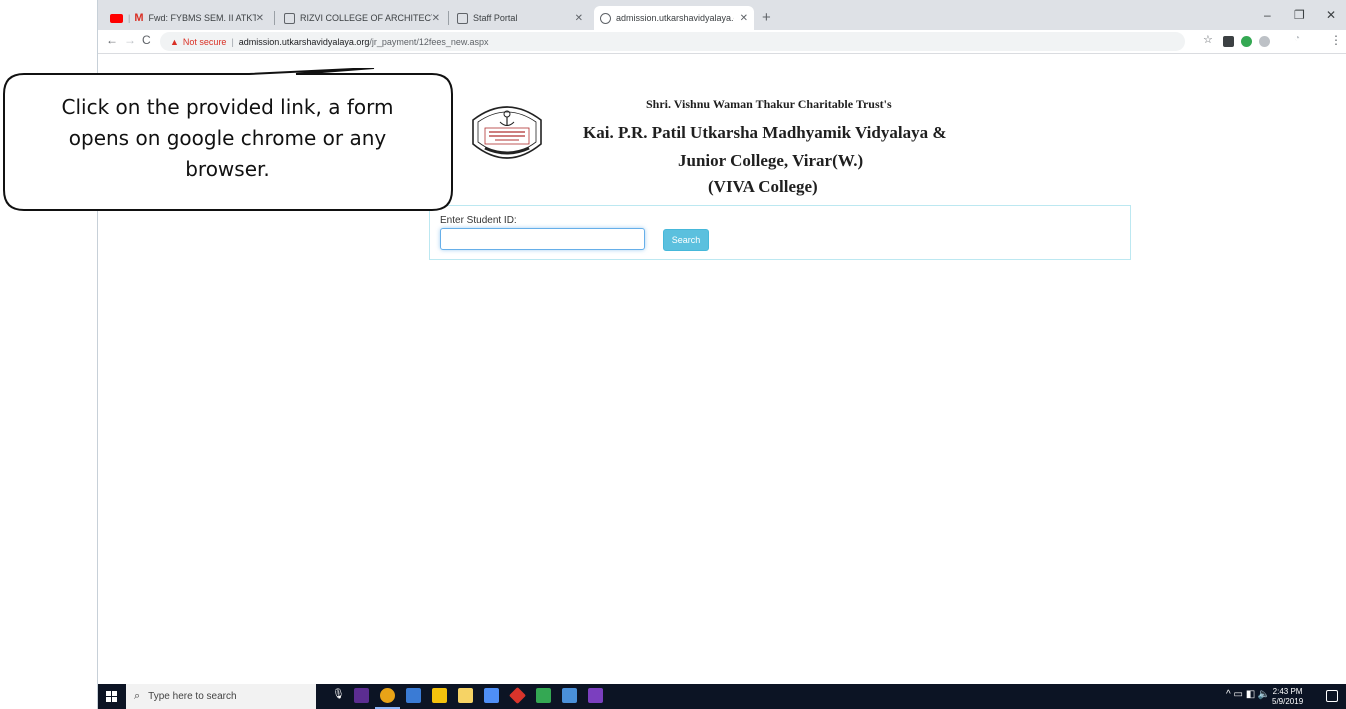 This screenshot has height=709, width=1346. Describe the element at coordinates (520, 18) in the screenshot. I see `tab-staff-portal: Staff Portal ✕` at that location.